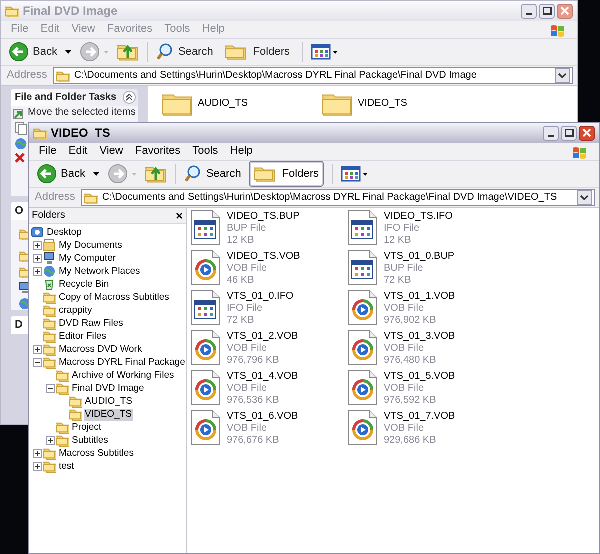  What do you see at coordinates (48, 151) in the screenshot?
I see `menu-item: File` at bounding box center [48, 151].